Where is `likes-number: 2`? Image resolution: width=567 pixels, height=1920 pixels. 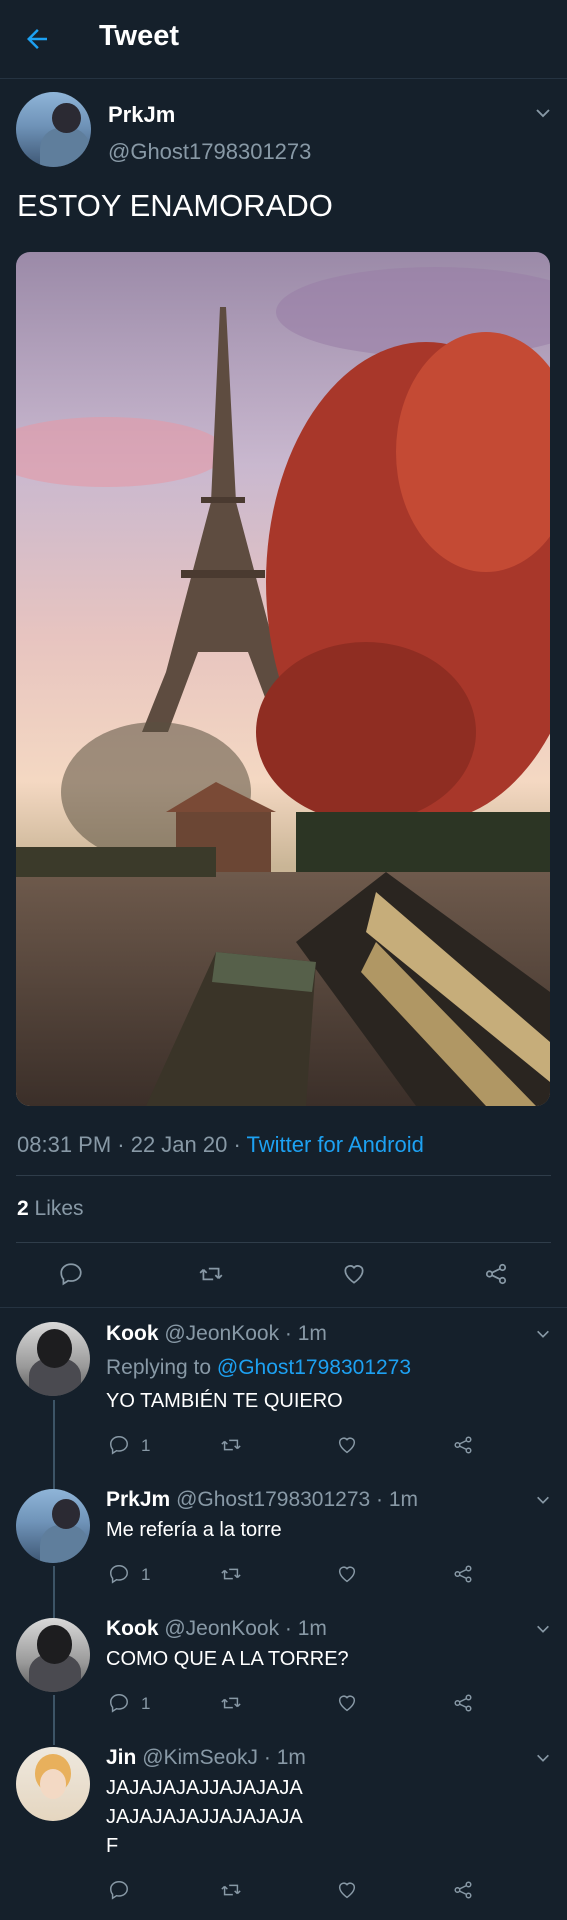 likes-number: 2 is located at coordinates (23, 1208).